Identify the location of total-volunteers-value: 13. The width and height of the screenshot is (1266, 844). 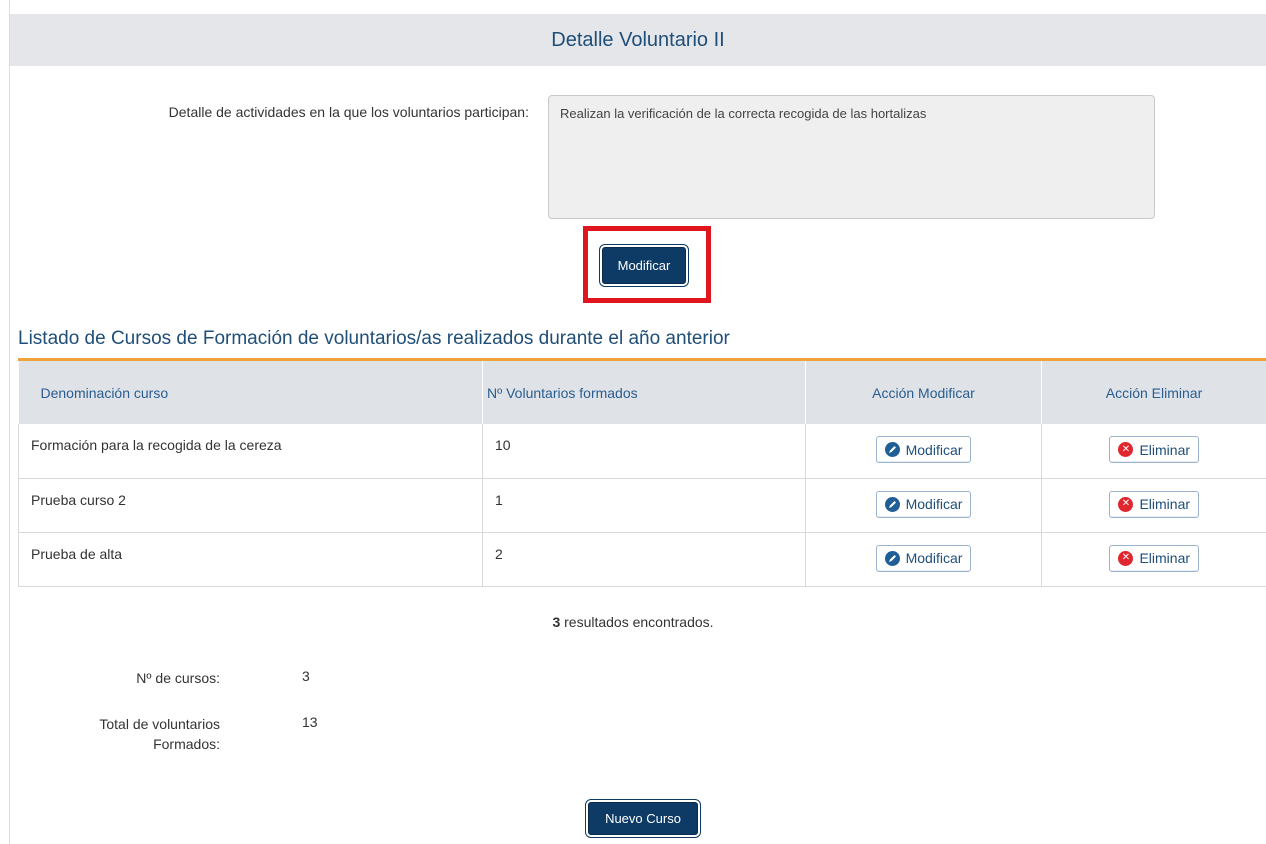
(310, 722).